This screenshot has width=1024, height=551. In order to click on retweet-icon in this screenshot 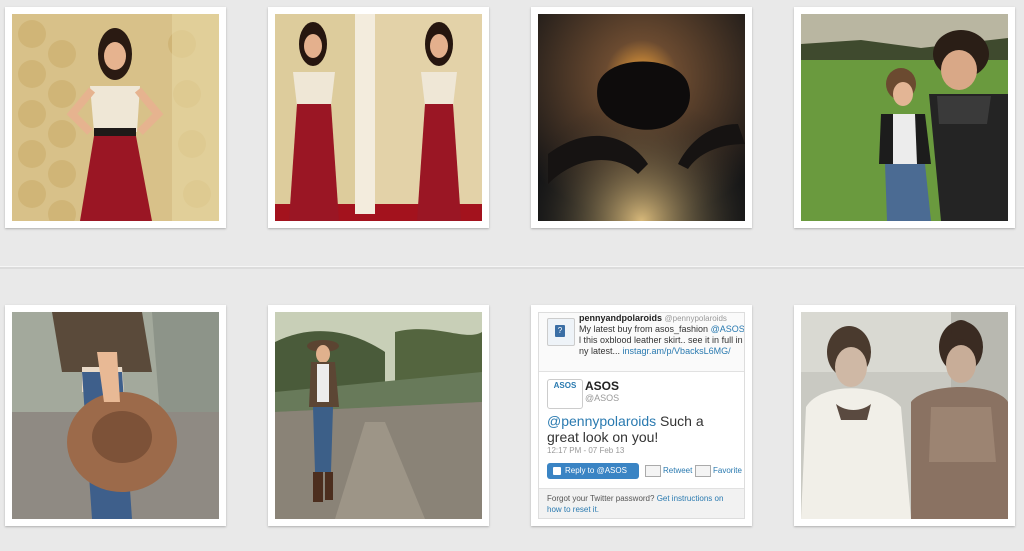, I will do `click(653, 471)`.